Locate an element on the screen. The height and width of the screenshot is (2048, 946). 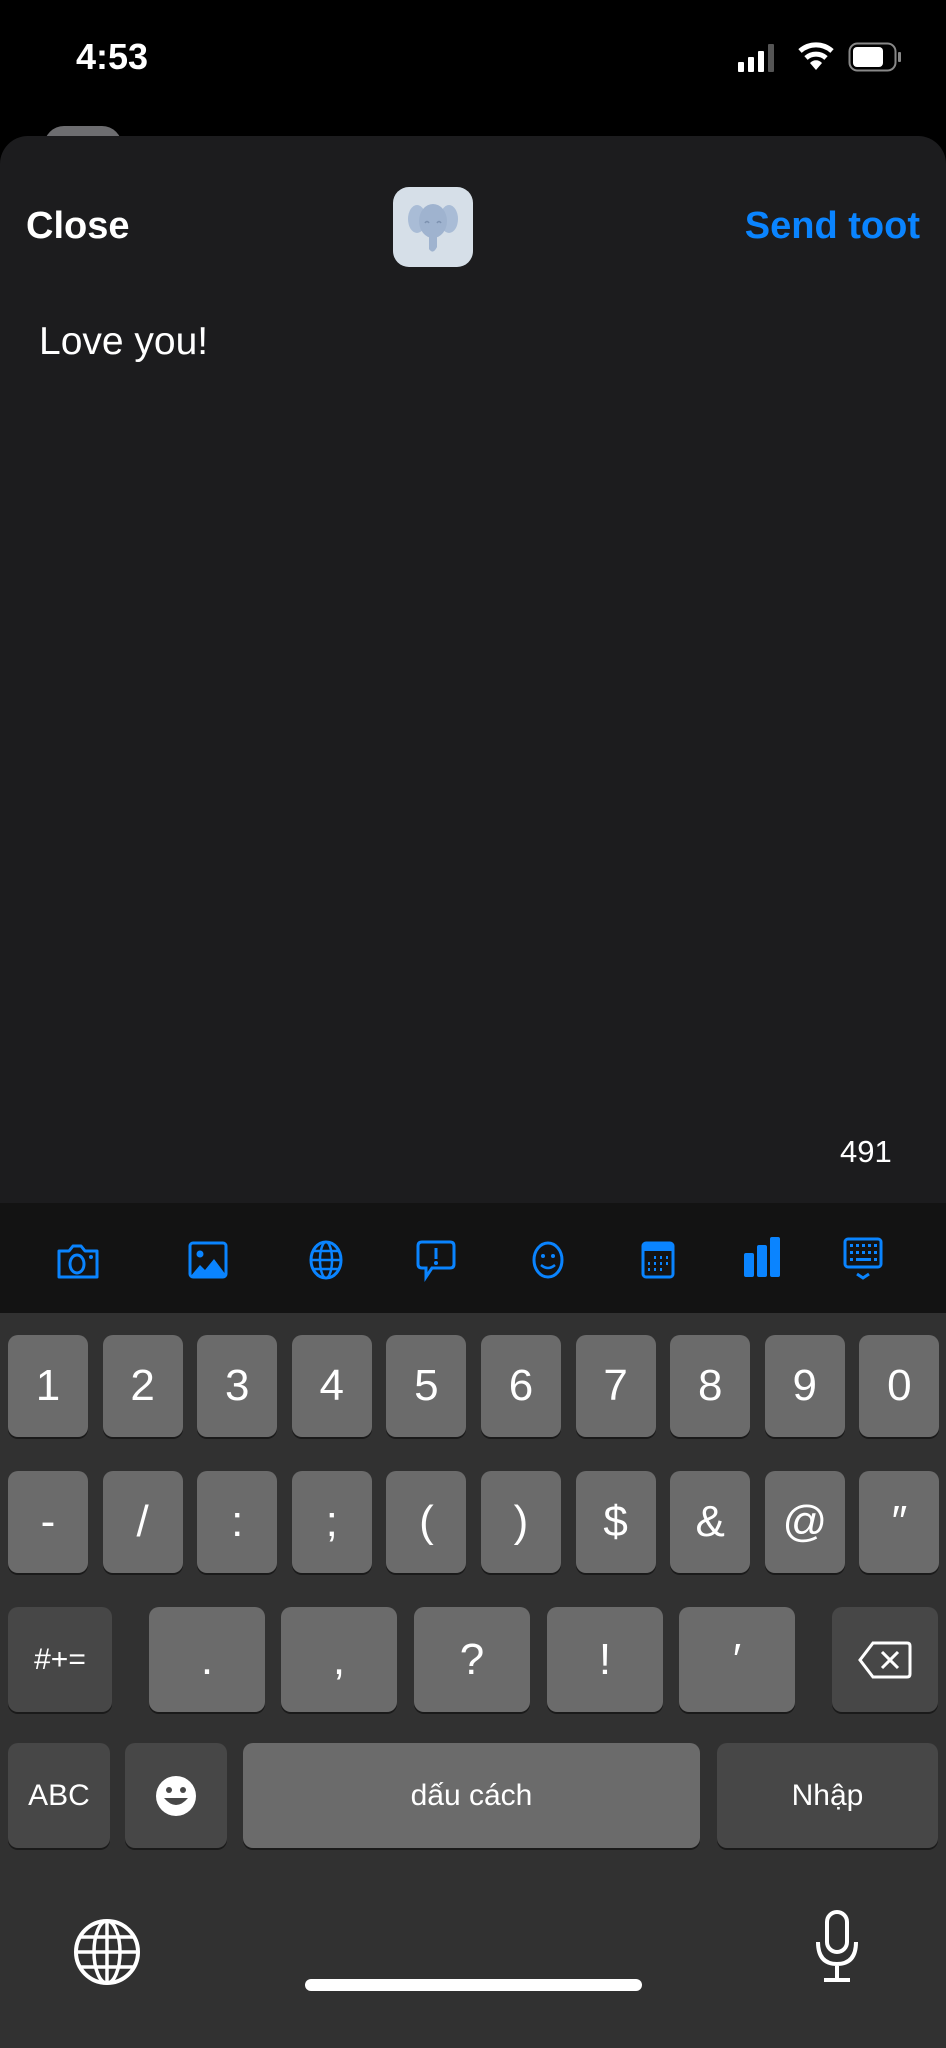
key-(: ( is located at coordinates (426, 1522).